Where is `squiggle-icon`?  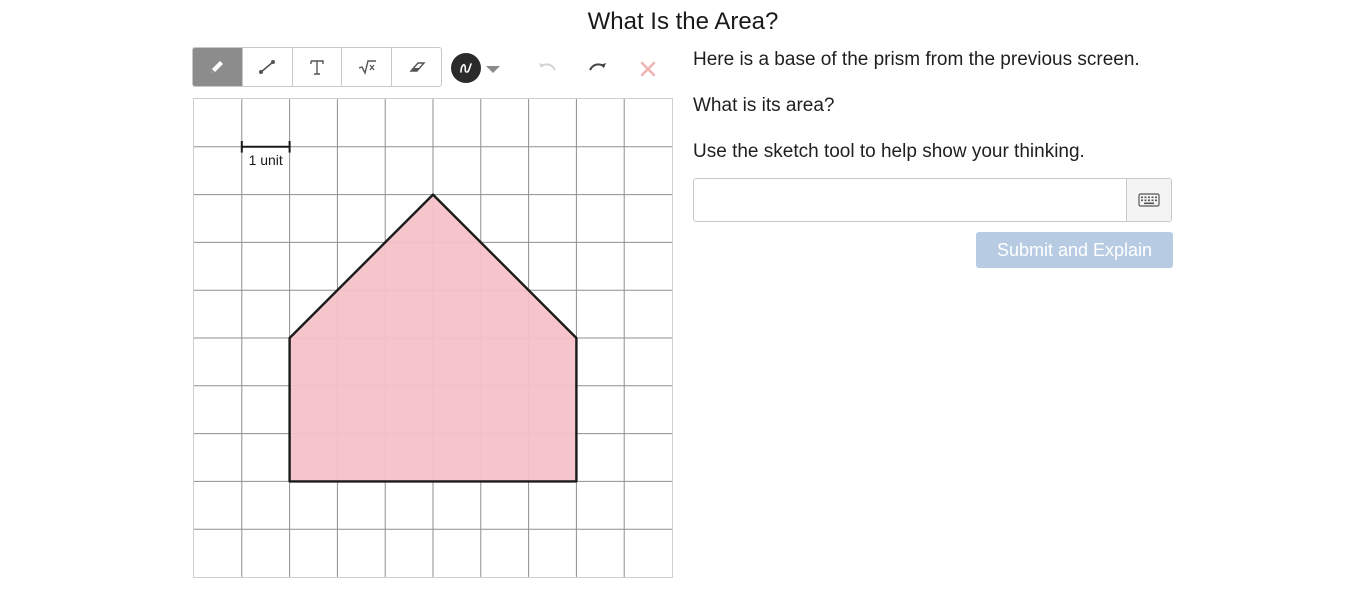 squiggle-icon is located at coordinates (466, 68).